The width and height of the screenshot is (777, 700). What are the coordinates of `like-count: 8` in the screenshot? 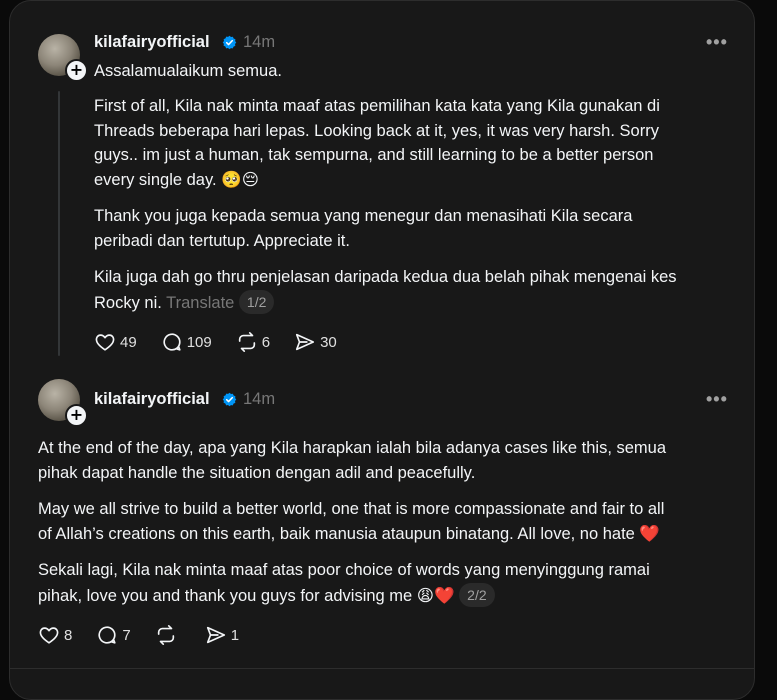 It's located at (68, 635).